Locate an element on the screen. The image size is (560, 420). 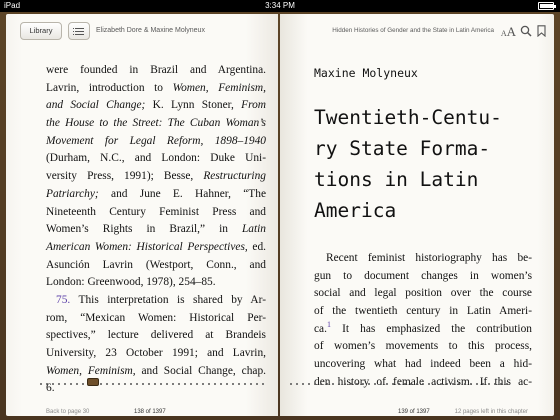
search-icon is located at coordinates (526, 30).